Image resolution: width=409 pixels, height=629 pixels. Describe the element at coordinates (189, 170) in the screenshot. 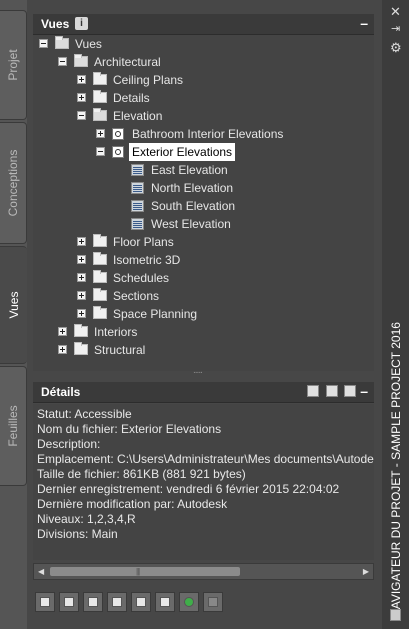

I see `tree-label: East Elevation` at that location.